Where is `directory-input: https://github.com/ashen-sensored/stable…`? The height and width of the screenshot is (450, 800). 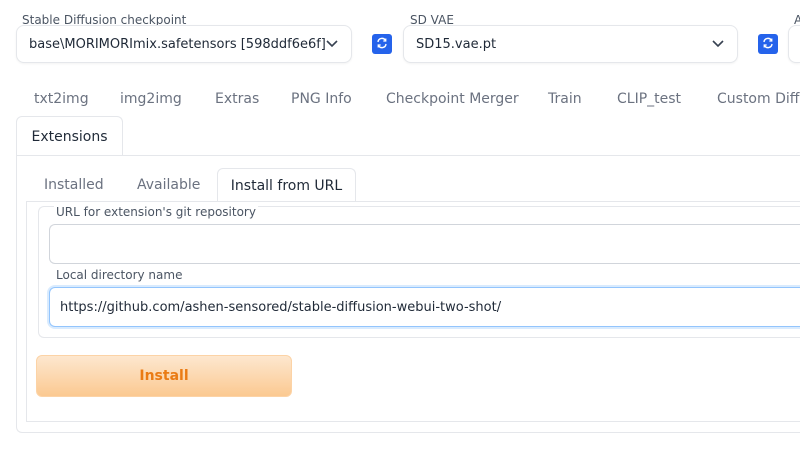 directory-input: https://github.com/ashen-sensored/stable… is located at coordinates (424, 307).